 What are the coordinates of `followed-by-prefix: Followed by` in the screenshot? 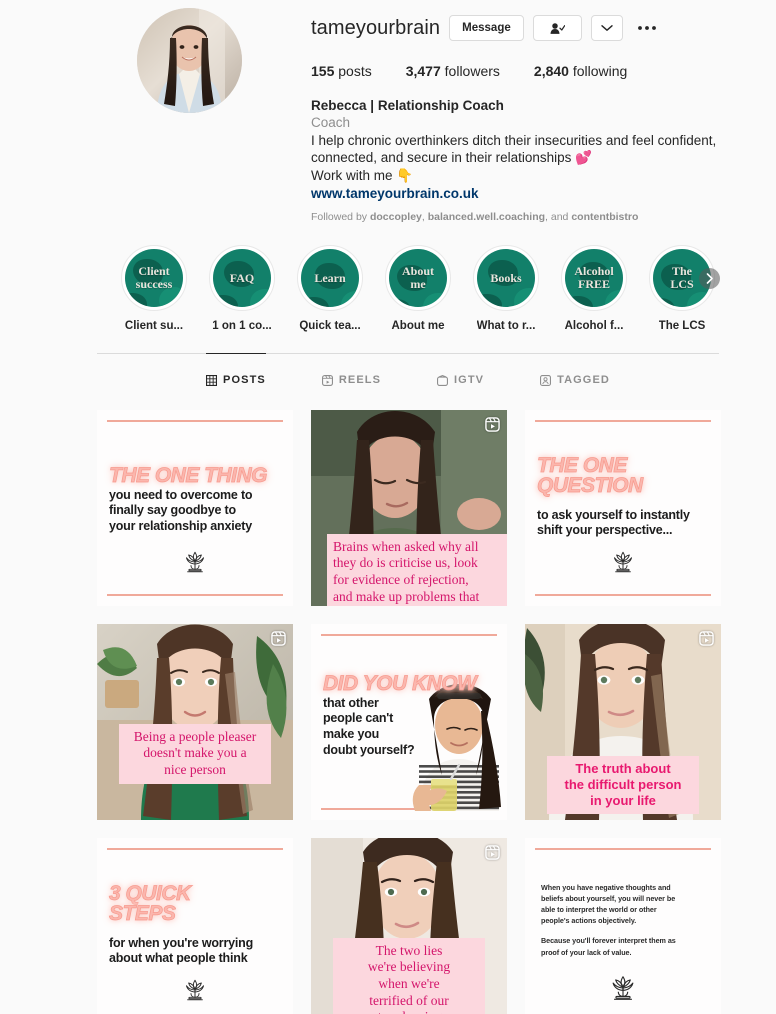 It's located at (340, 216).